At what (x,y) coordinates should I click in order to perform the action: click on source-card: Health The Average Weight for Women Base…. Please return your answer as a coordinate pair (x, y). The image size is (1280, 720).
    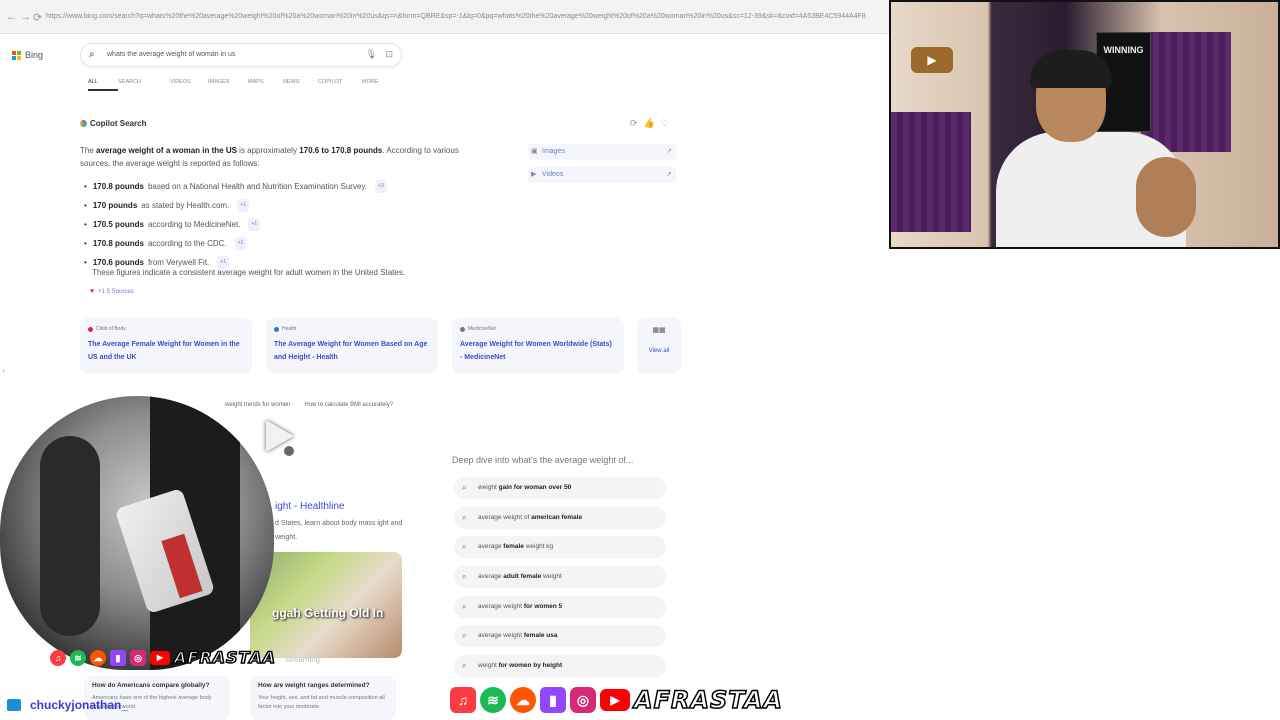
    Looking at the image, I should click on (352, 346).